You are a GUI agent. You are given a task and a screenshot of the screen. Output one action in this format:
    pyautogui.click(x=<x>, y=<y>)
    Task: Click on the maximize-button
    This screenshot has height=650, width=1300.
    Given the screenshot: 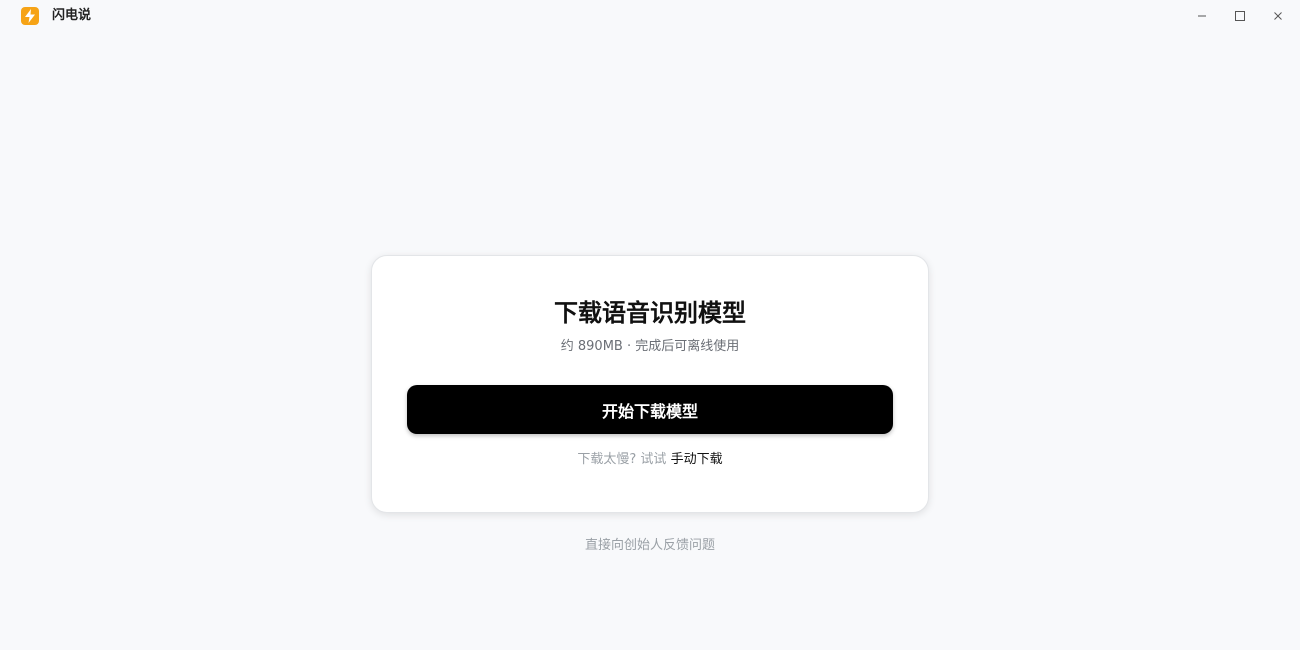 What is the action you would take?
    pyautogui.click(x=1240, y=16)
    